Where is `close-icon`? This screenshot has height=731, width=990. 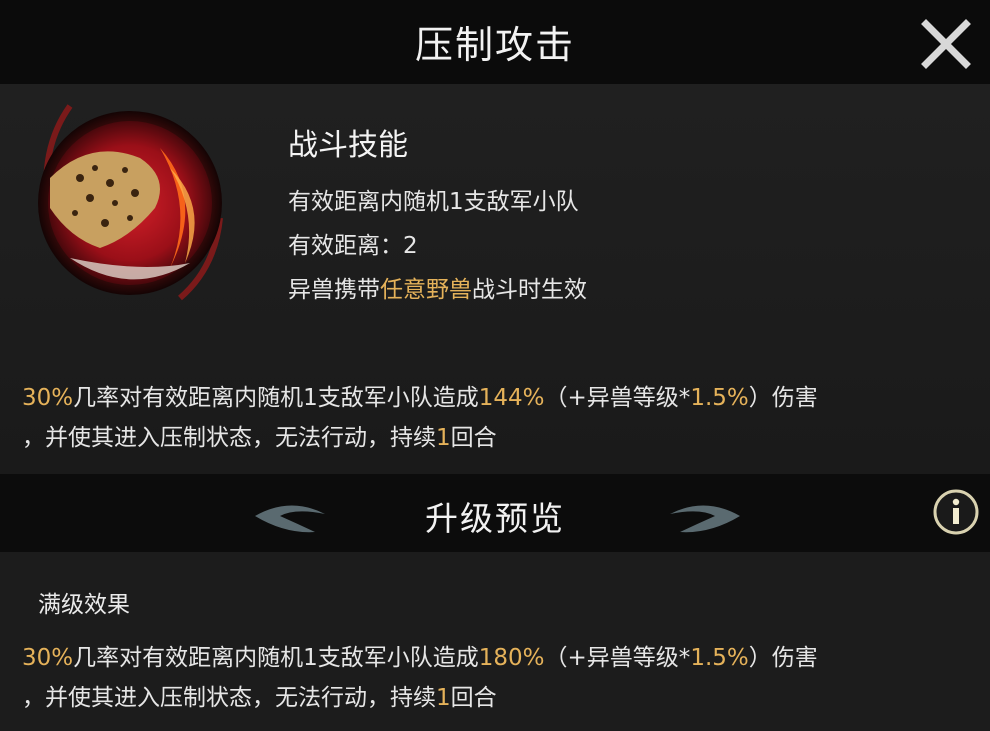 close-icon is located at coordinates (946, 44).